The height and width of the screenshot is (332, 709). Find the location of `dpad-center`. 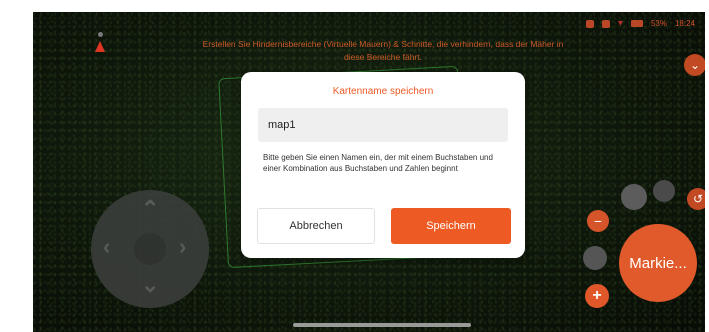

dpad-center is located at coordinates (150, 249).